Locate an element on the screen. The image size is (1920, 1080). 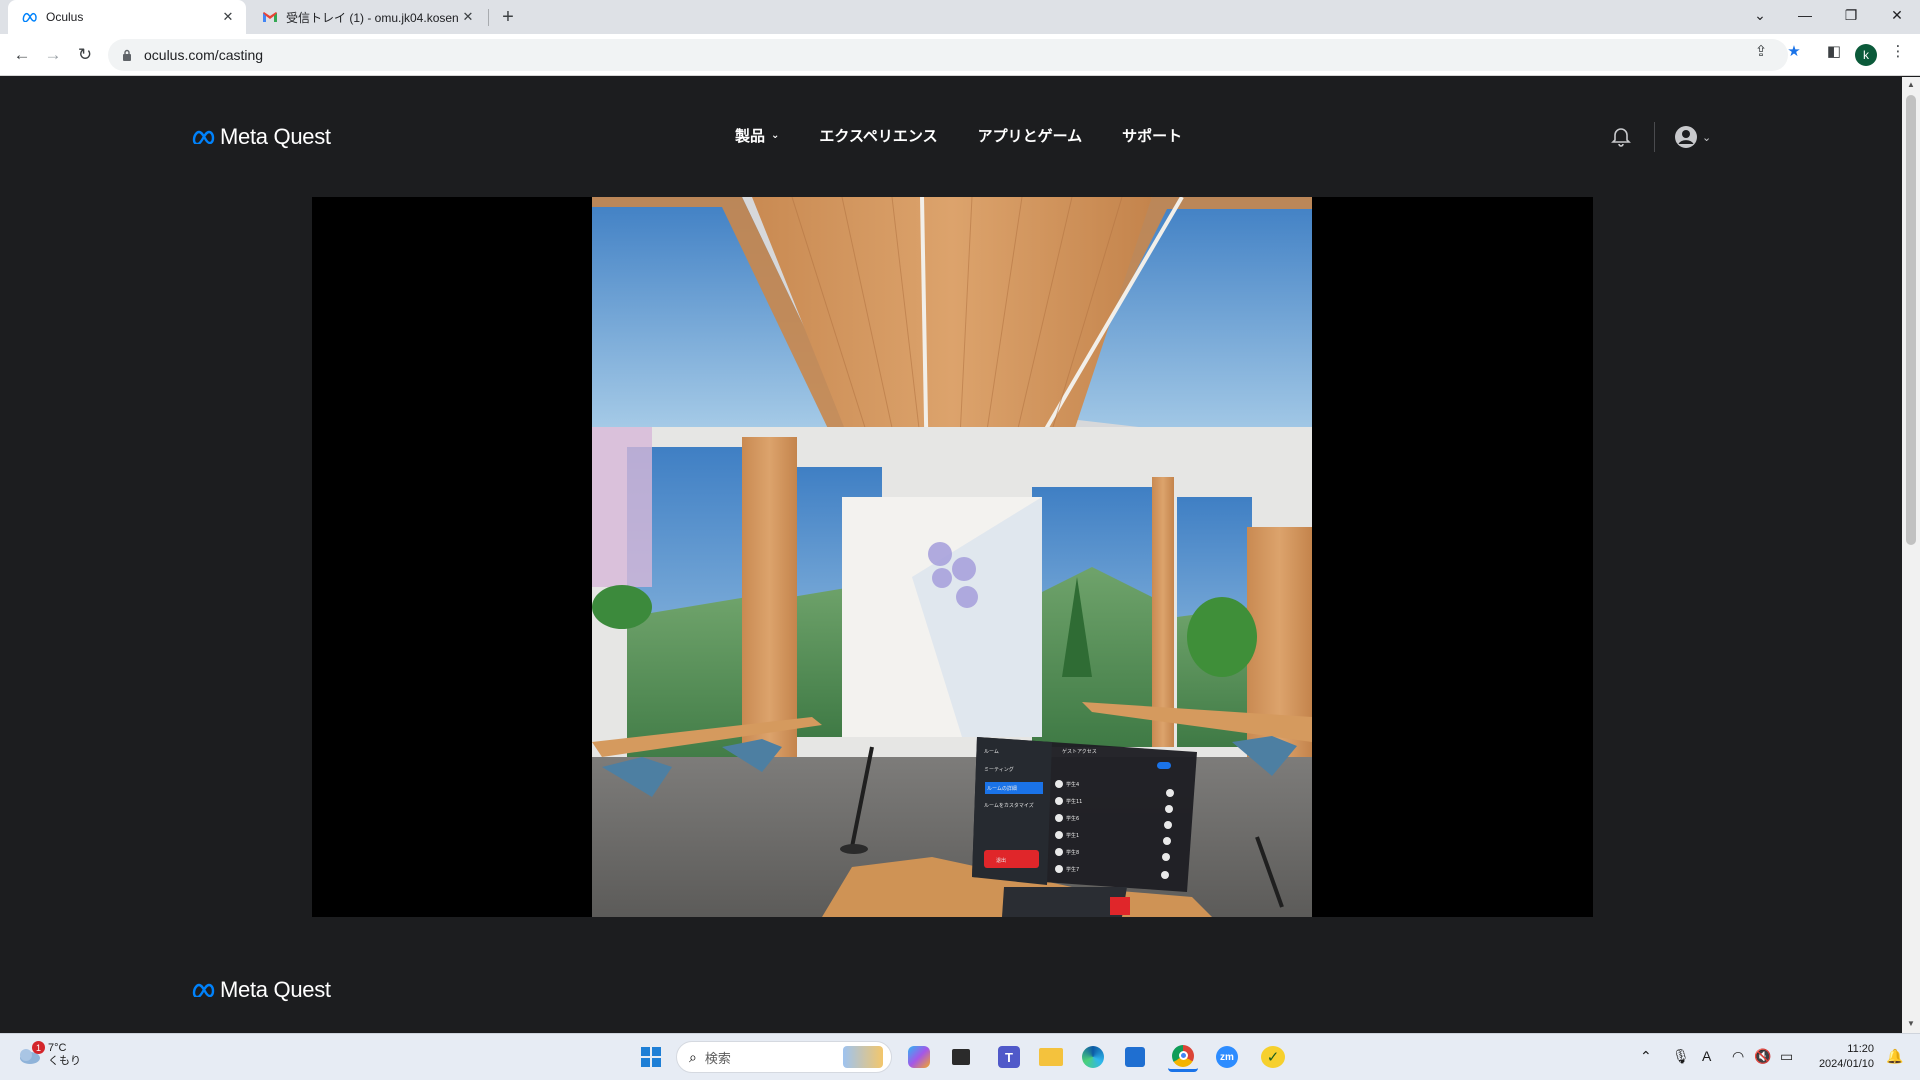
vr-participant: 学生11 is located at coordinates (1074, 801).